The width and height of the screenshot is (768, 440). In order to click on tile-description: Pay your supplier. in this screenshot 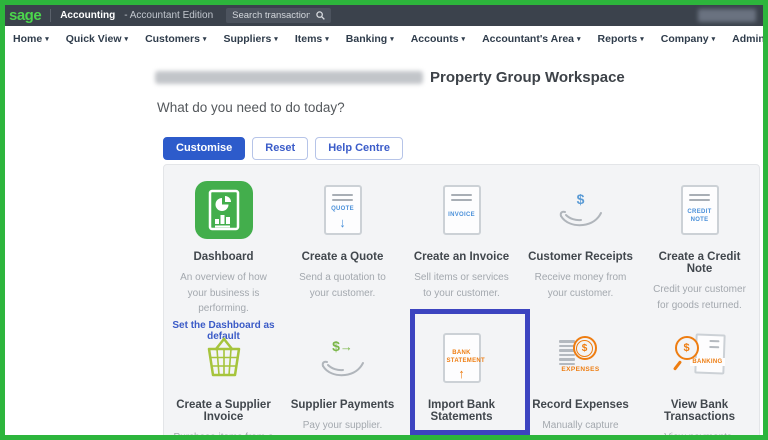, I will do `click(342, 425)`.